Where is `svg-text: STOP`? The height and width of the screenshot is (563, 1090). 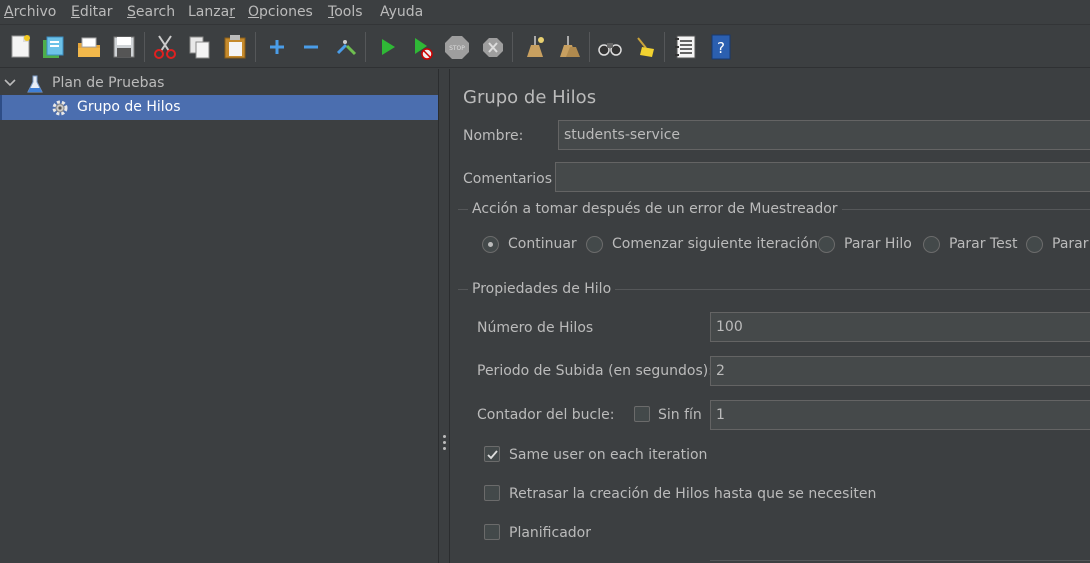
svg-text: STOP is located at coordinates (457, 48).